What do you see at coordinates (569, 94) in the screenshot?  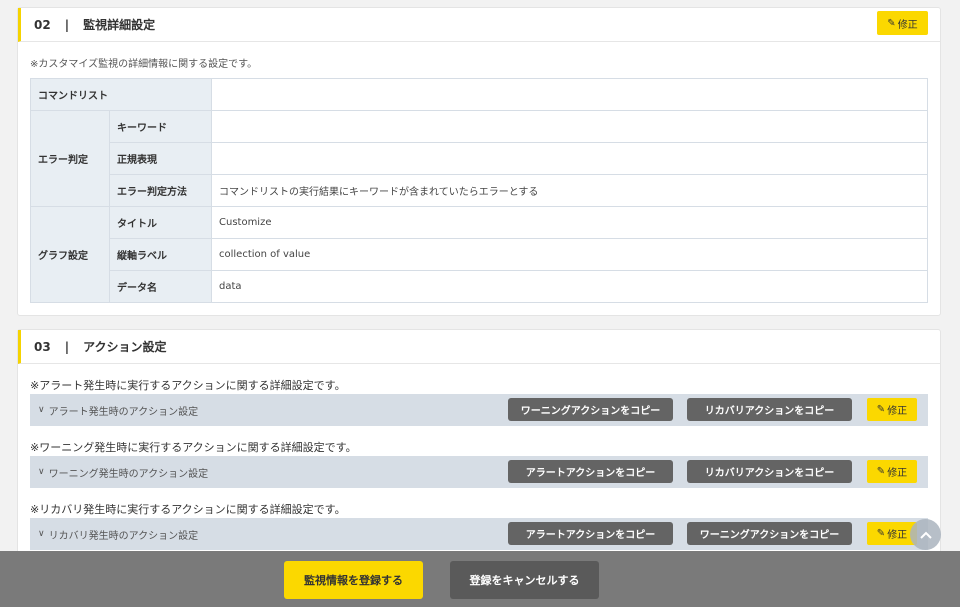 I see `command-list-value` at bounding box center [569, 94].